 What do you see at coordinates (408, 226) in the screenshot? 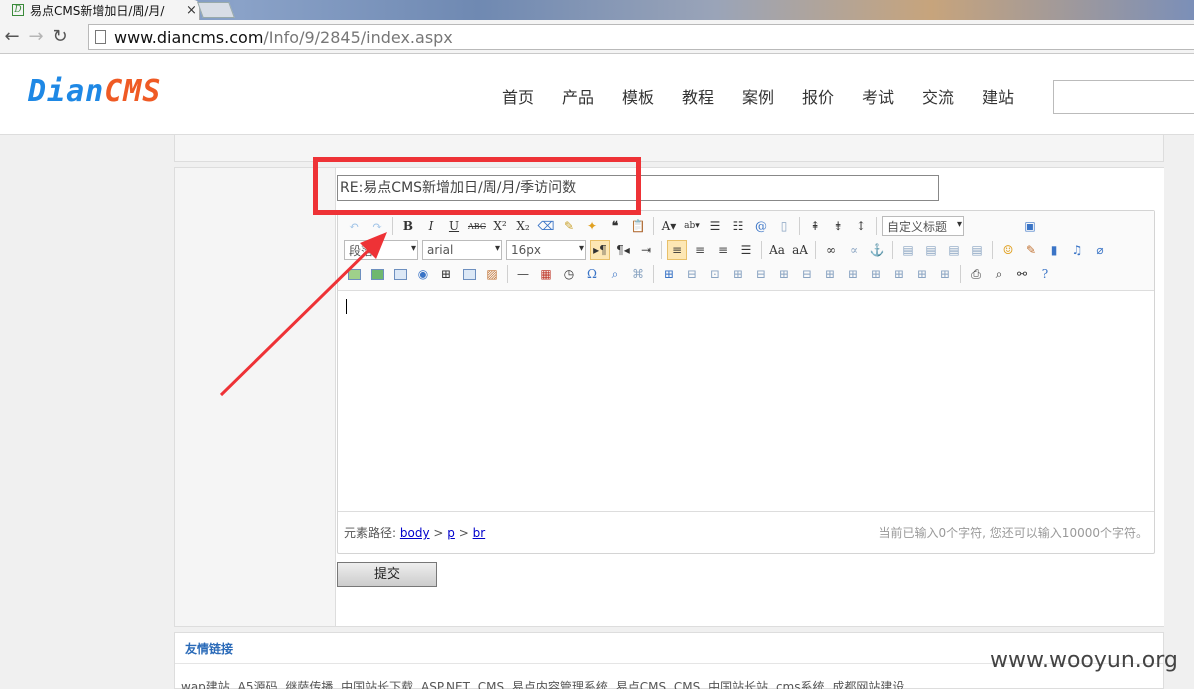
I see `bold-icon: B` at bounding box center [408, 226].